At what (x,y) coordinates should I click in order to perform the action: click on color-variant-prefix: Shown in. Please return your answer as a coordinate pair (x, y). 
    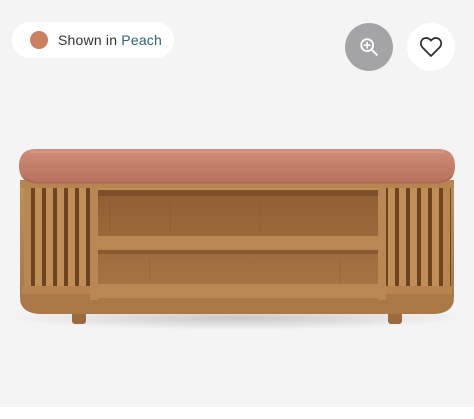
    Looking at the image, I should click on (88, 40).